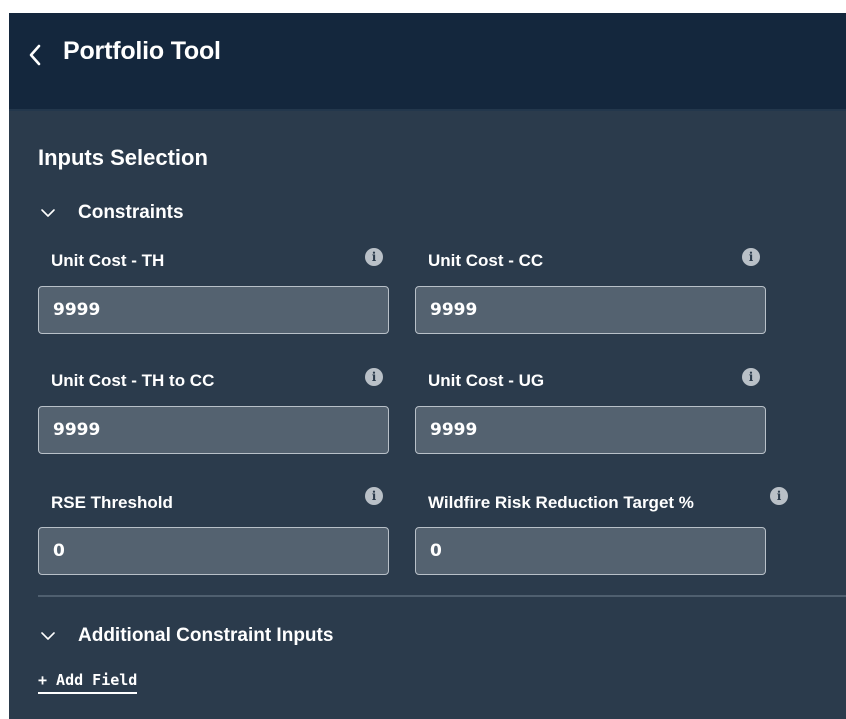 The height and width of the screenshot is (719, 846). Describe the element at coordinates (123, 157) in the screenshot. I see `inputs-selection-title: Inputs Selection` at that location.